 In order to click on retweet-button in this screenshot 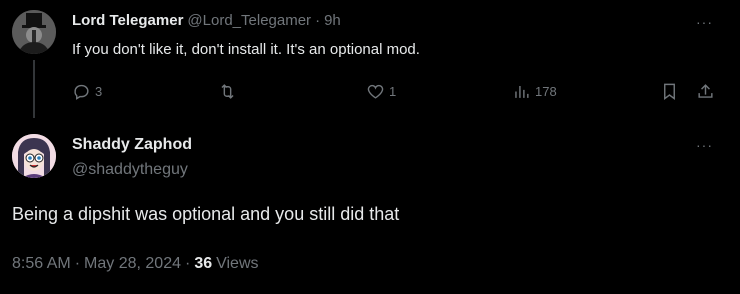, I will do `click(229, 91)`.